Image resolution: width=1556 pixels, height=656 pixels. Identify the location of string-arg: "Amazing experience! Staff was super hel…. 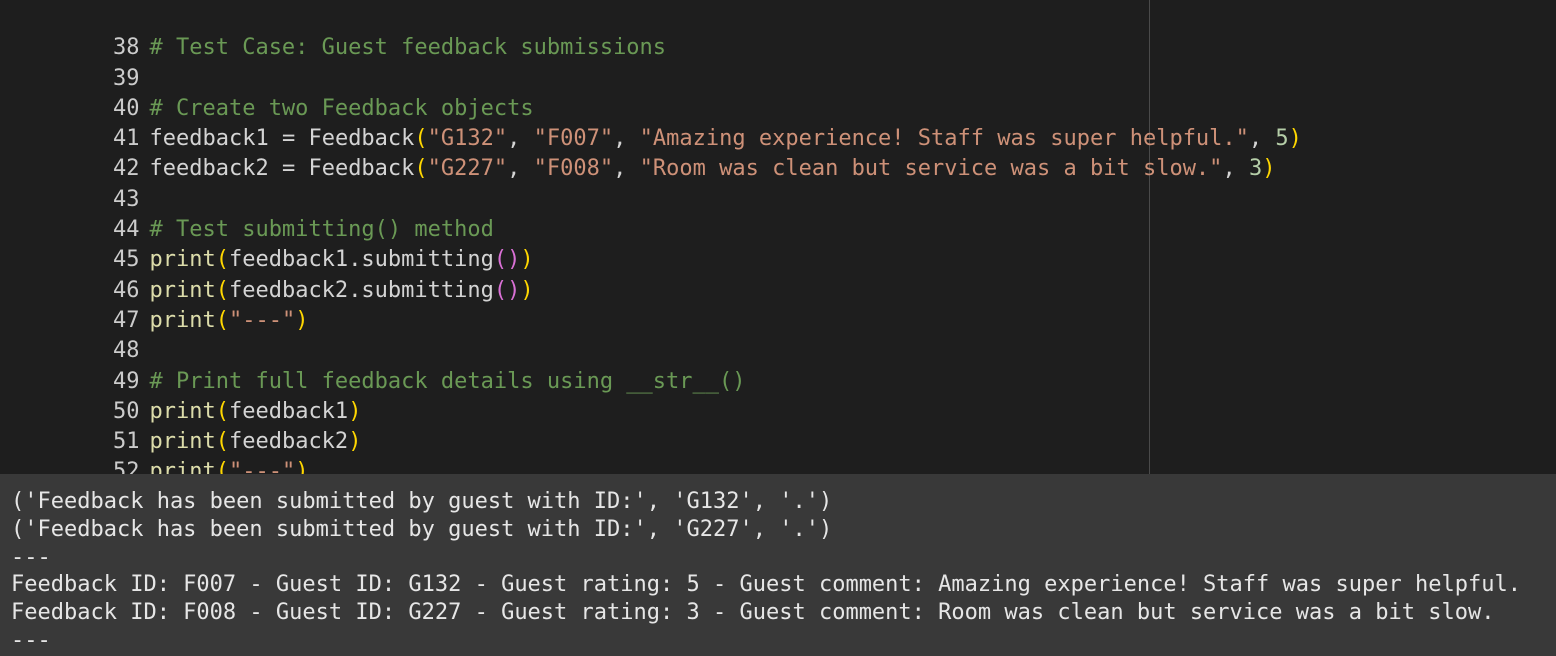
(944, 139).